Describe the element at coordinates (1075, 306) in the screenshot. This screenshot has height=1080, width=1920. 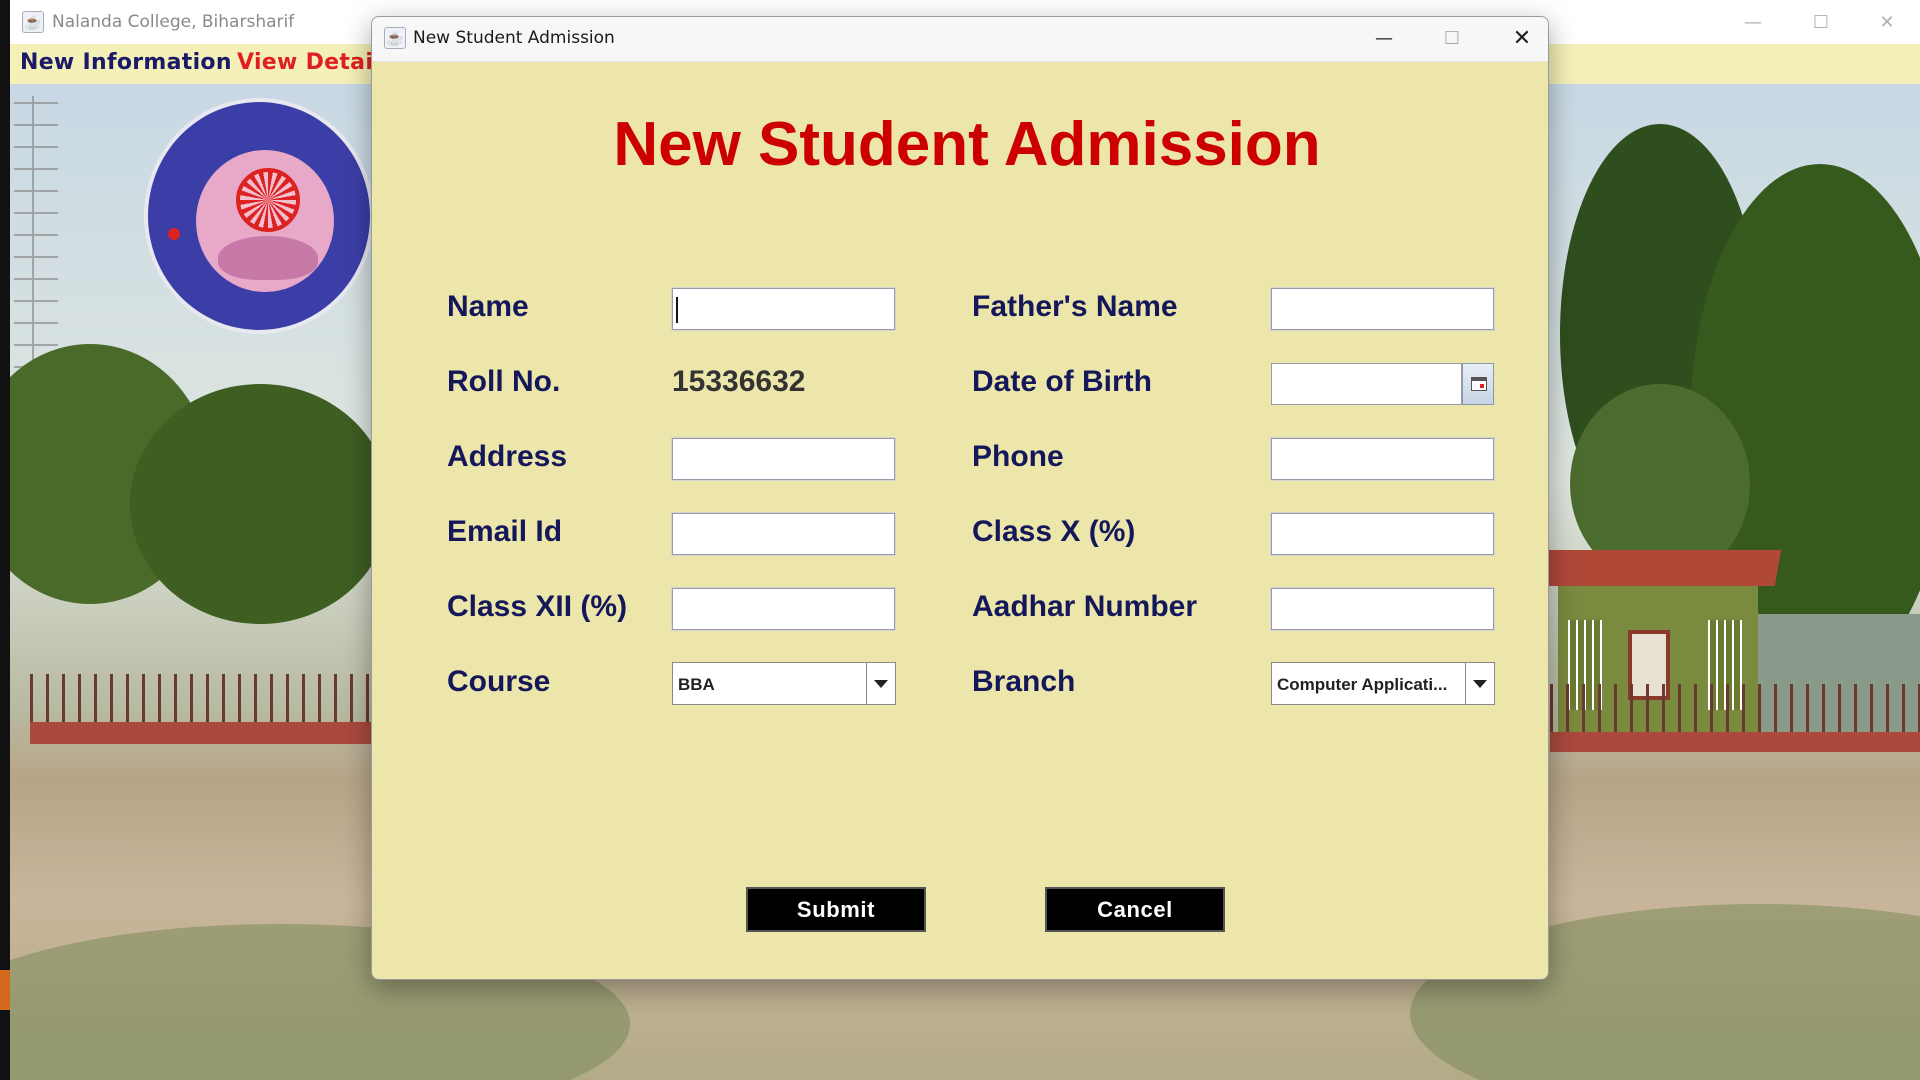
I see `fathers-name-label: Father's Name` at that location.